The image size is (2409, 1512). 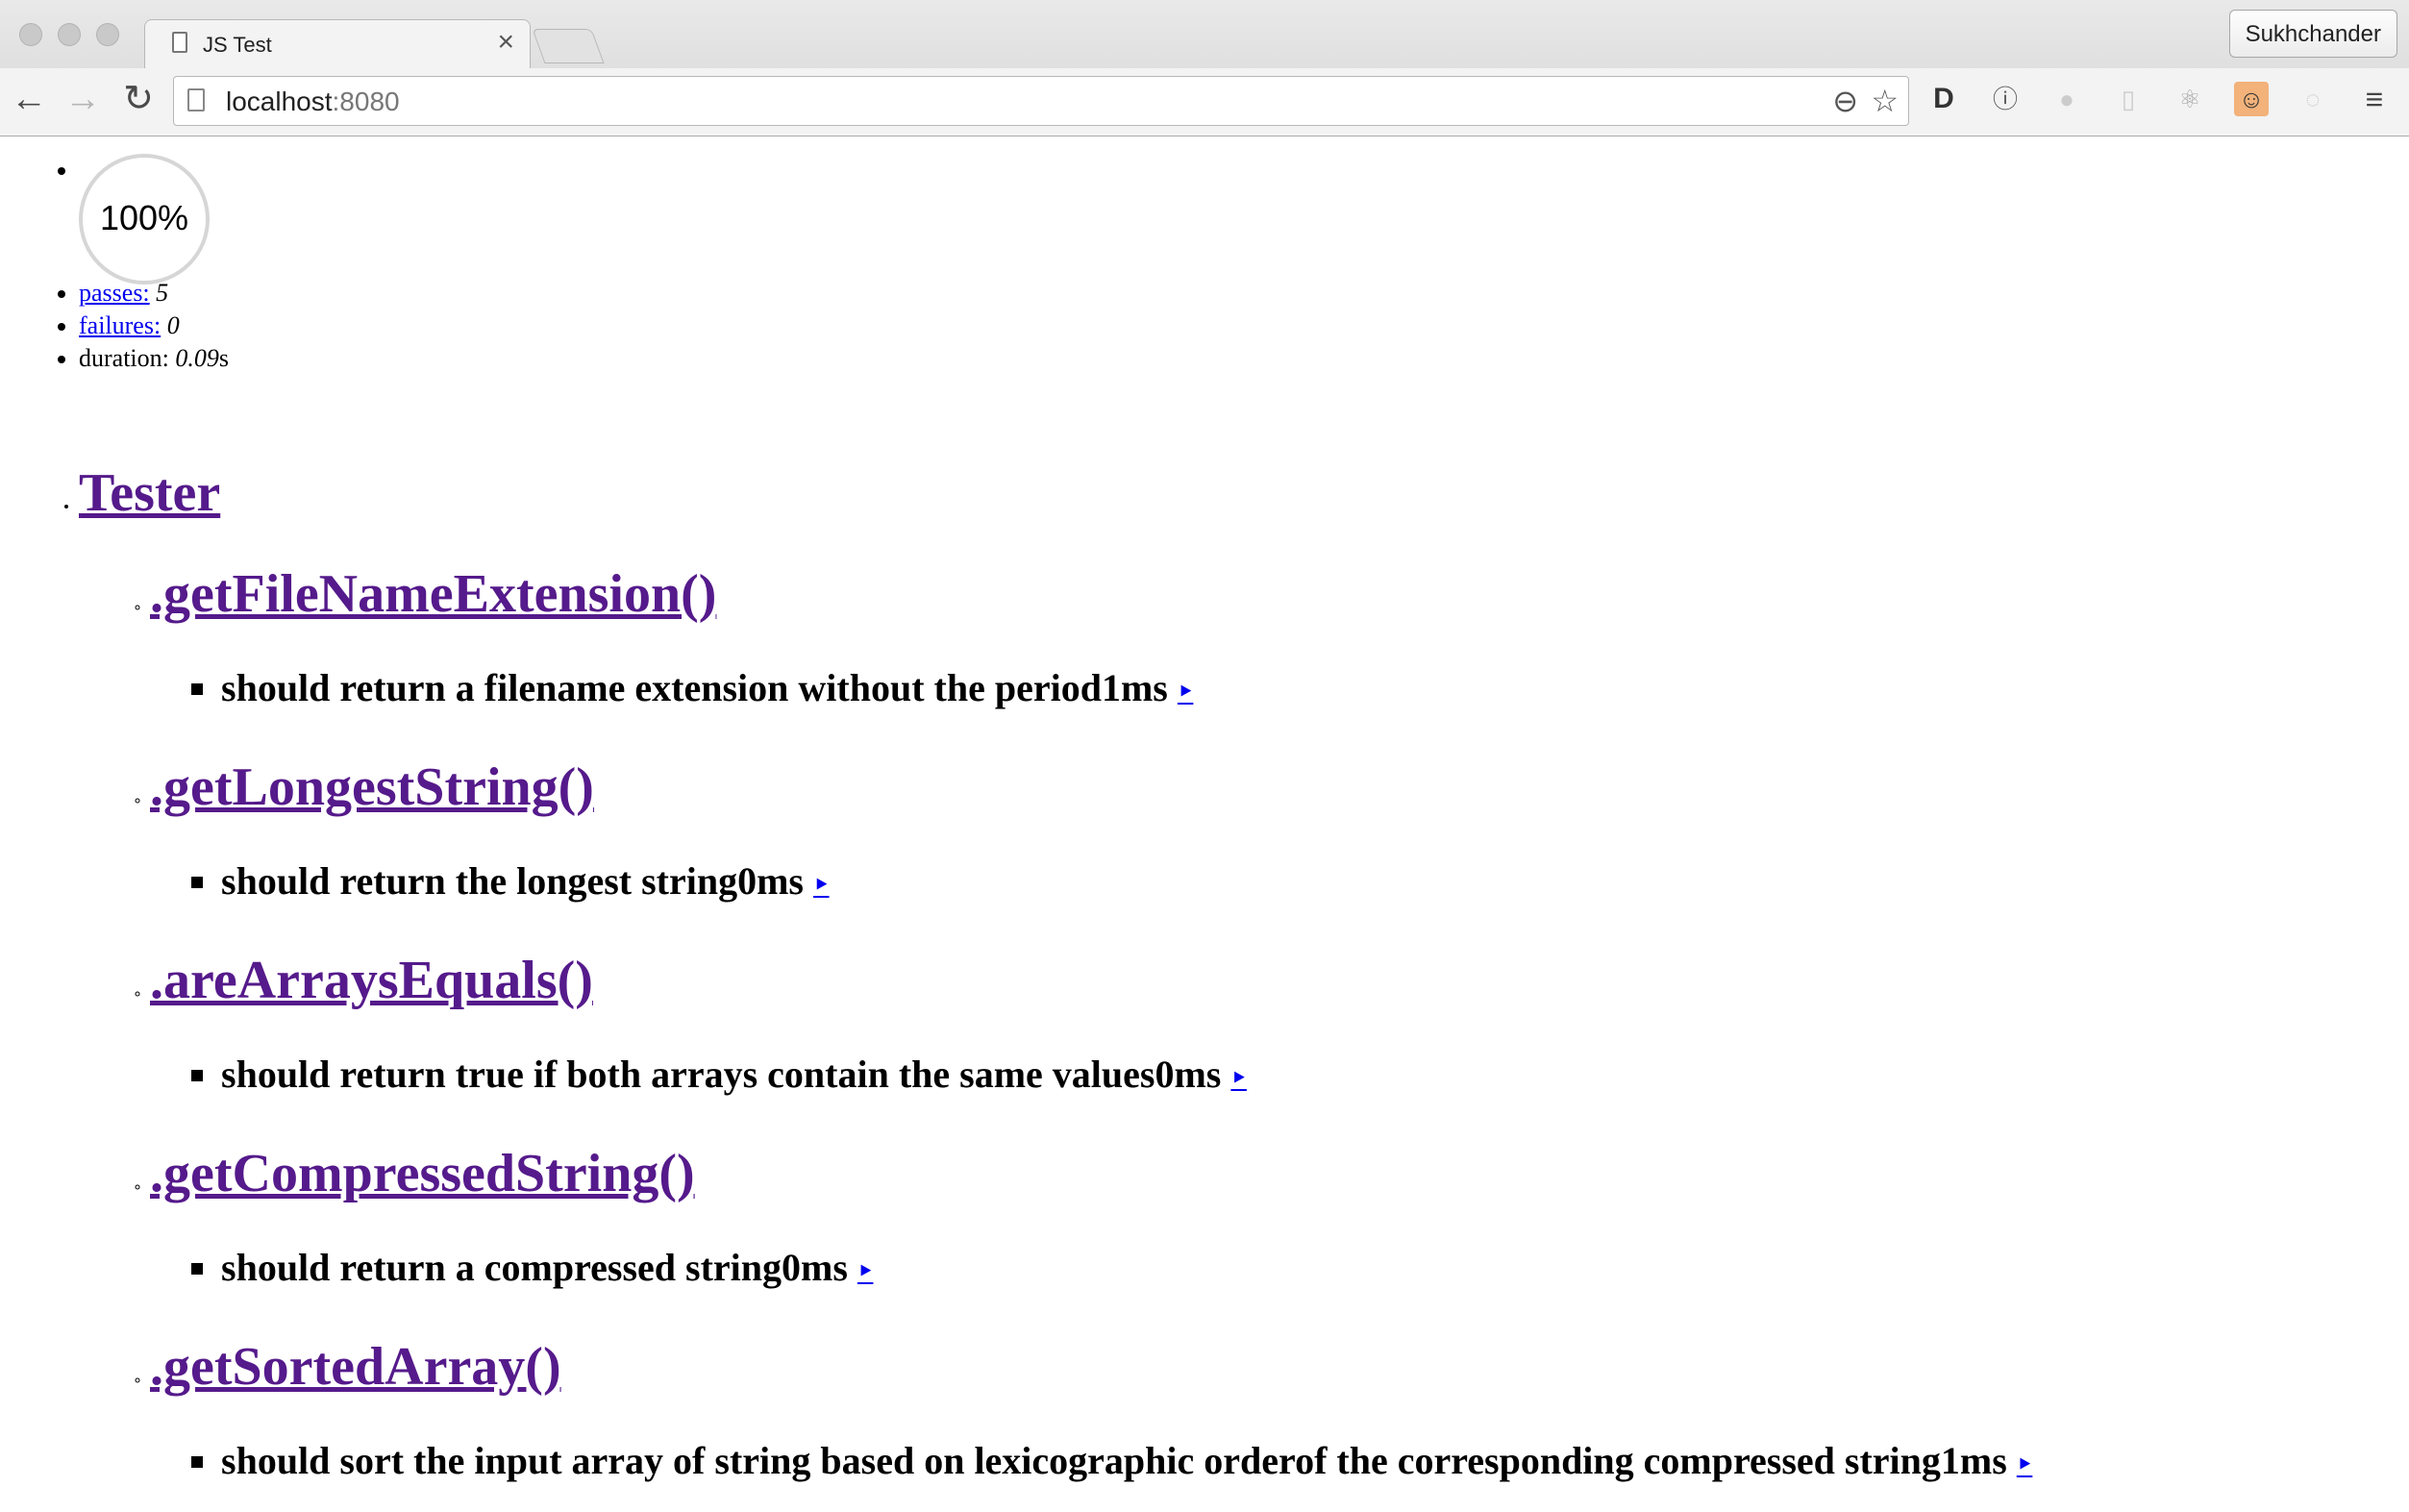 What do you see at coordinates (69, 34) in the screenshot?
I see `minimize-window-button` at bounding box center [69, 34].